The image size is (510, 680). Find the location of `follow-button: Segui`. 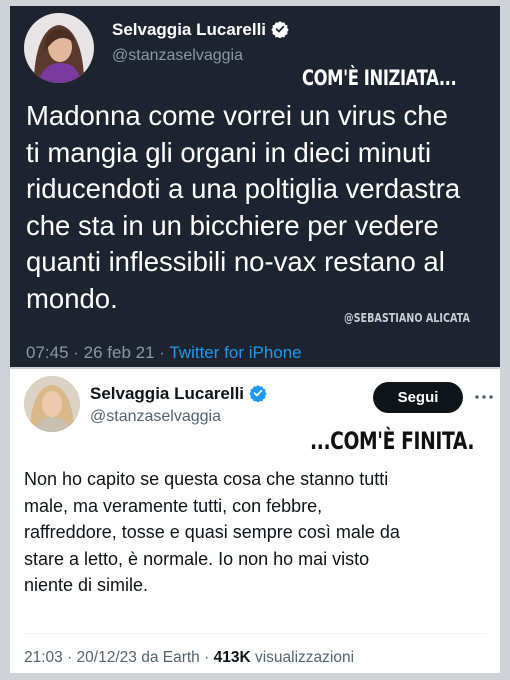

follow-button: Segui is located at coordinates (418, 397).